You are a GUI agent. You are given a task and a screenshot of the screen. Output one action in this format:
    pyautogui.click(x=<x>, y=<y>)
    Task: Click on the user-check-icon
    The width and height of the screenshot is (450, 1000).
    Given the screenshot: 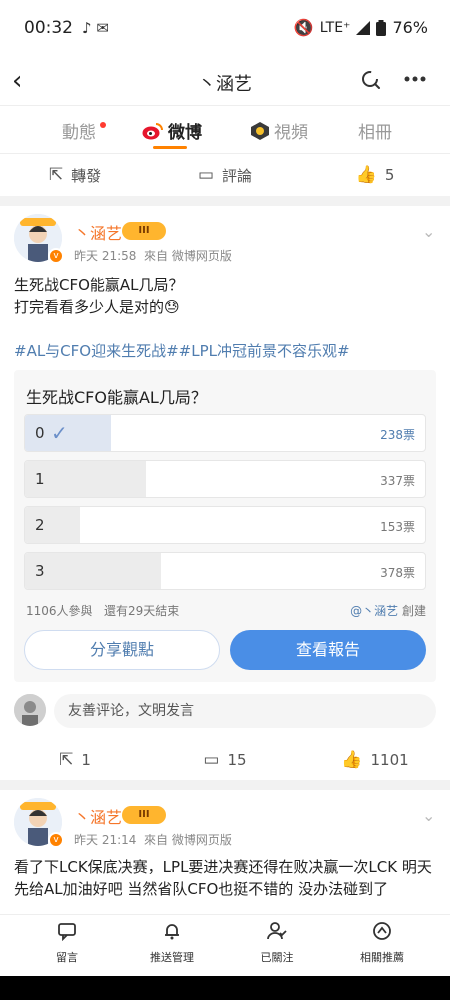 What is the action you would take?
    pyautogui.click(x=277, y=934)
    